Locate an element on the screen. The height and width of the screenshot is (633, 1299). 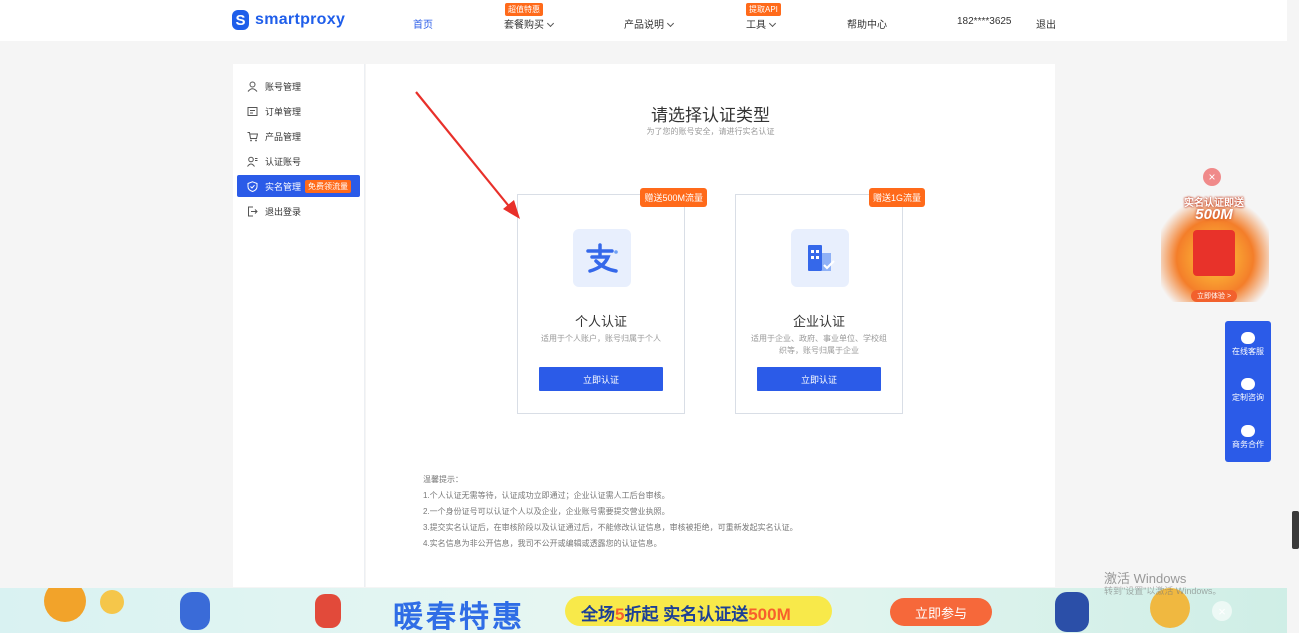
nav-home: 首页 is located at coordinates (423, 23).